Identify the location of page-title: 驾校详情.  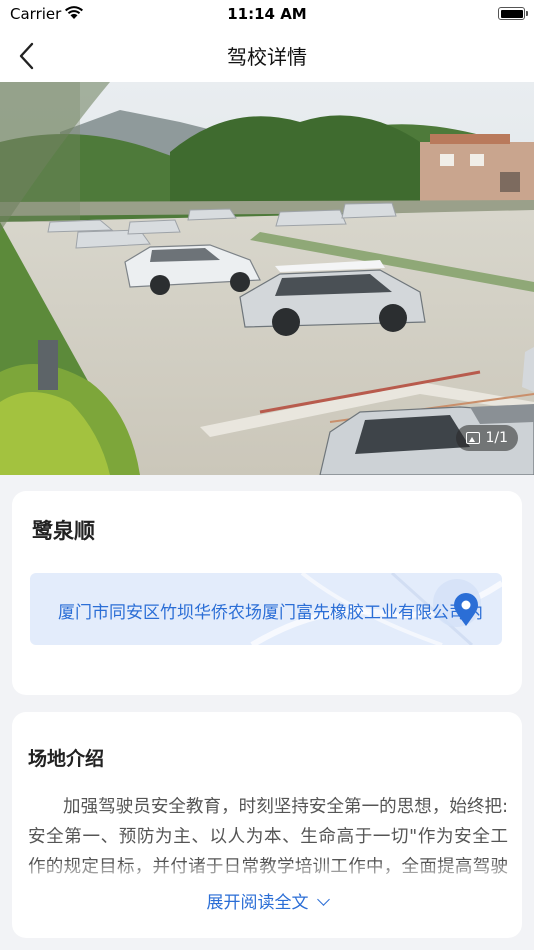
(267, 57).